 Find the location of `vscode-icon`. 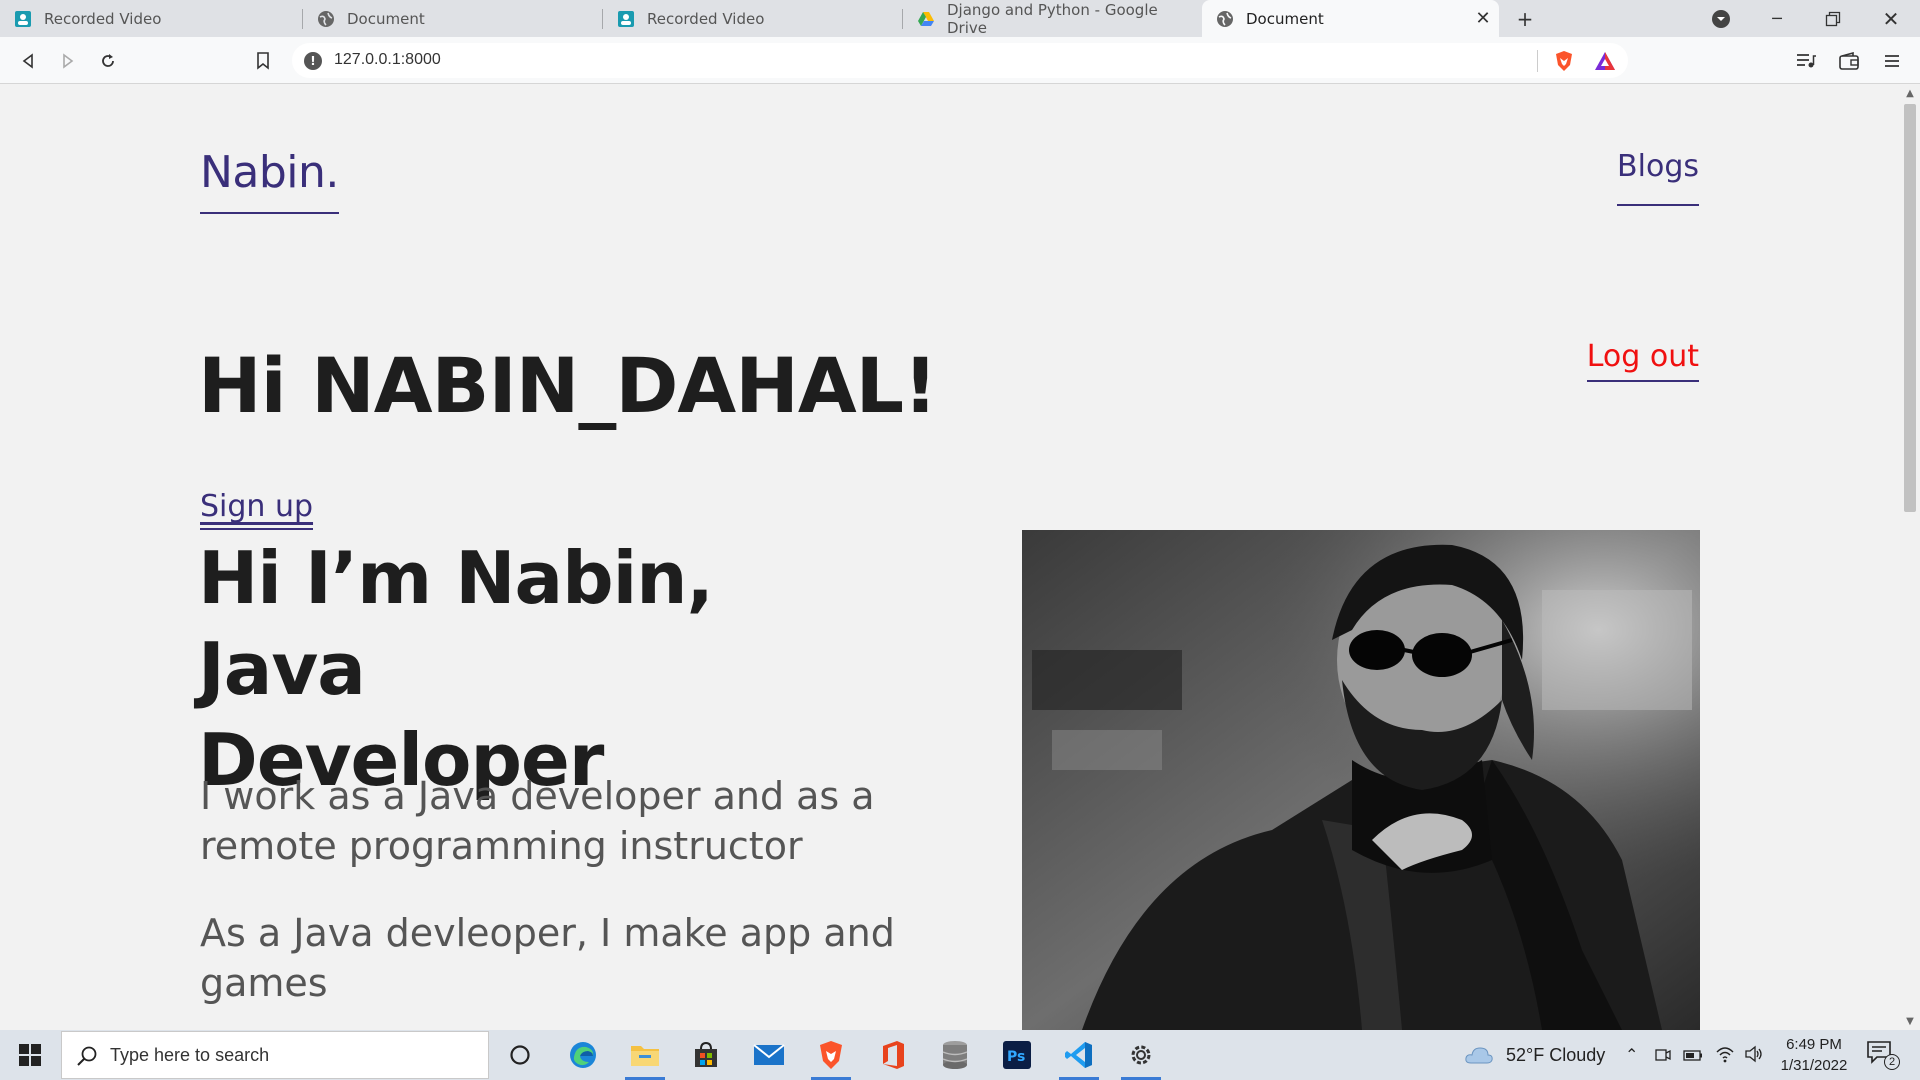

vscode-icon is located at coordinates (1079, 1055).